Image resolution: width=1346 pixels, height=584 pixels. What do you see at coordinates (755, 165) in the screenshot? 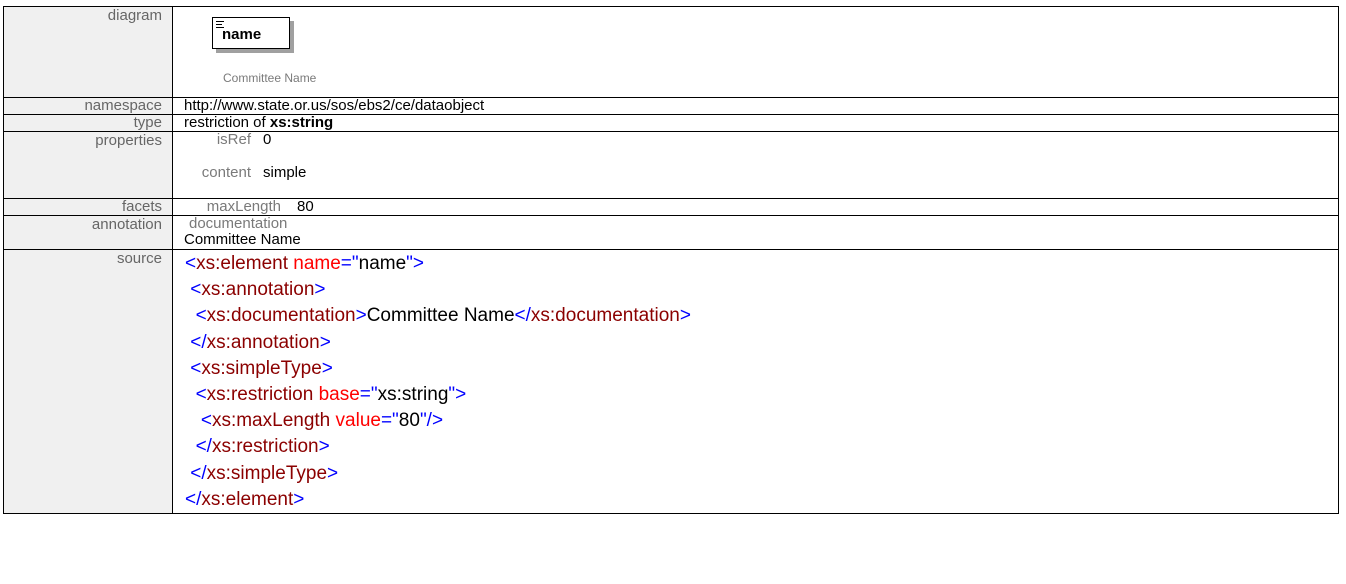
I see `properties-cell: isRef 0 content simple` at bounding box center [755, 165].